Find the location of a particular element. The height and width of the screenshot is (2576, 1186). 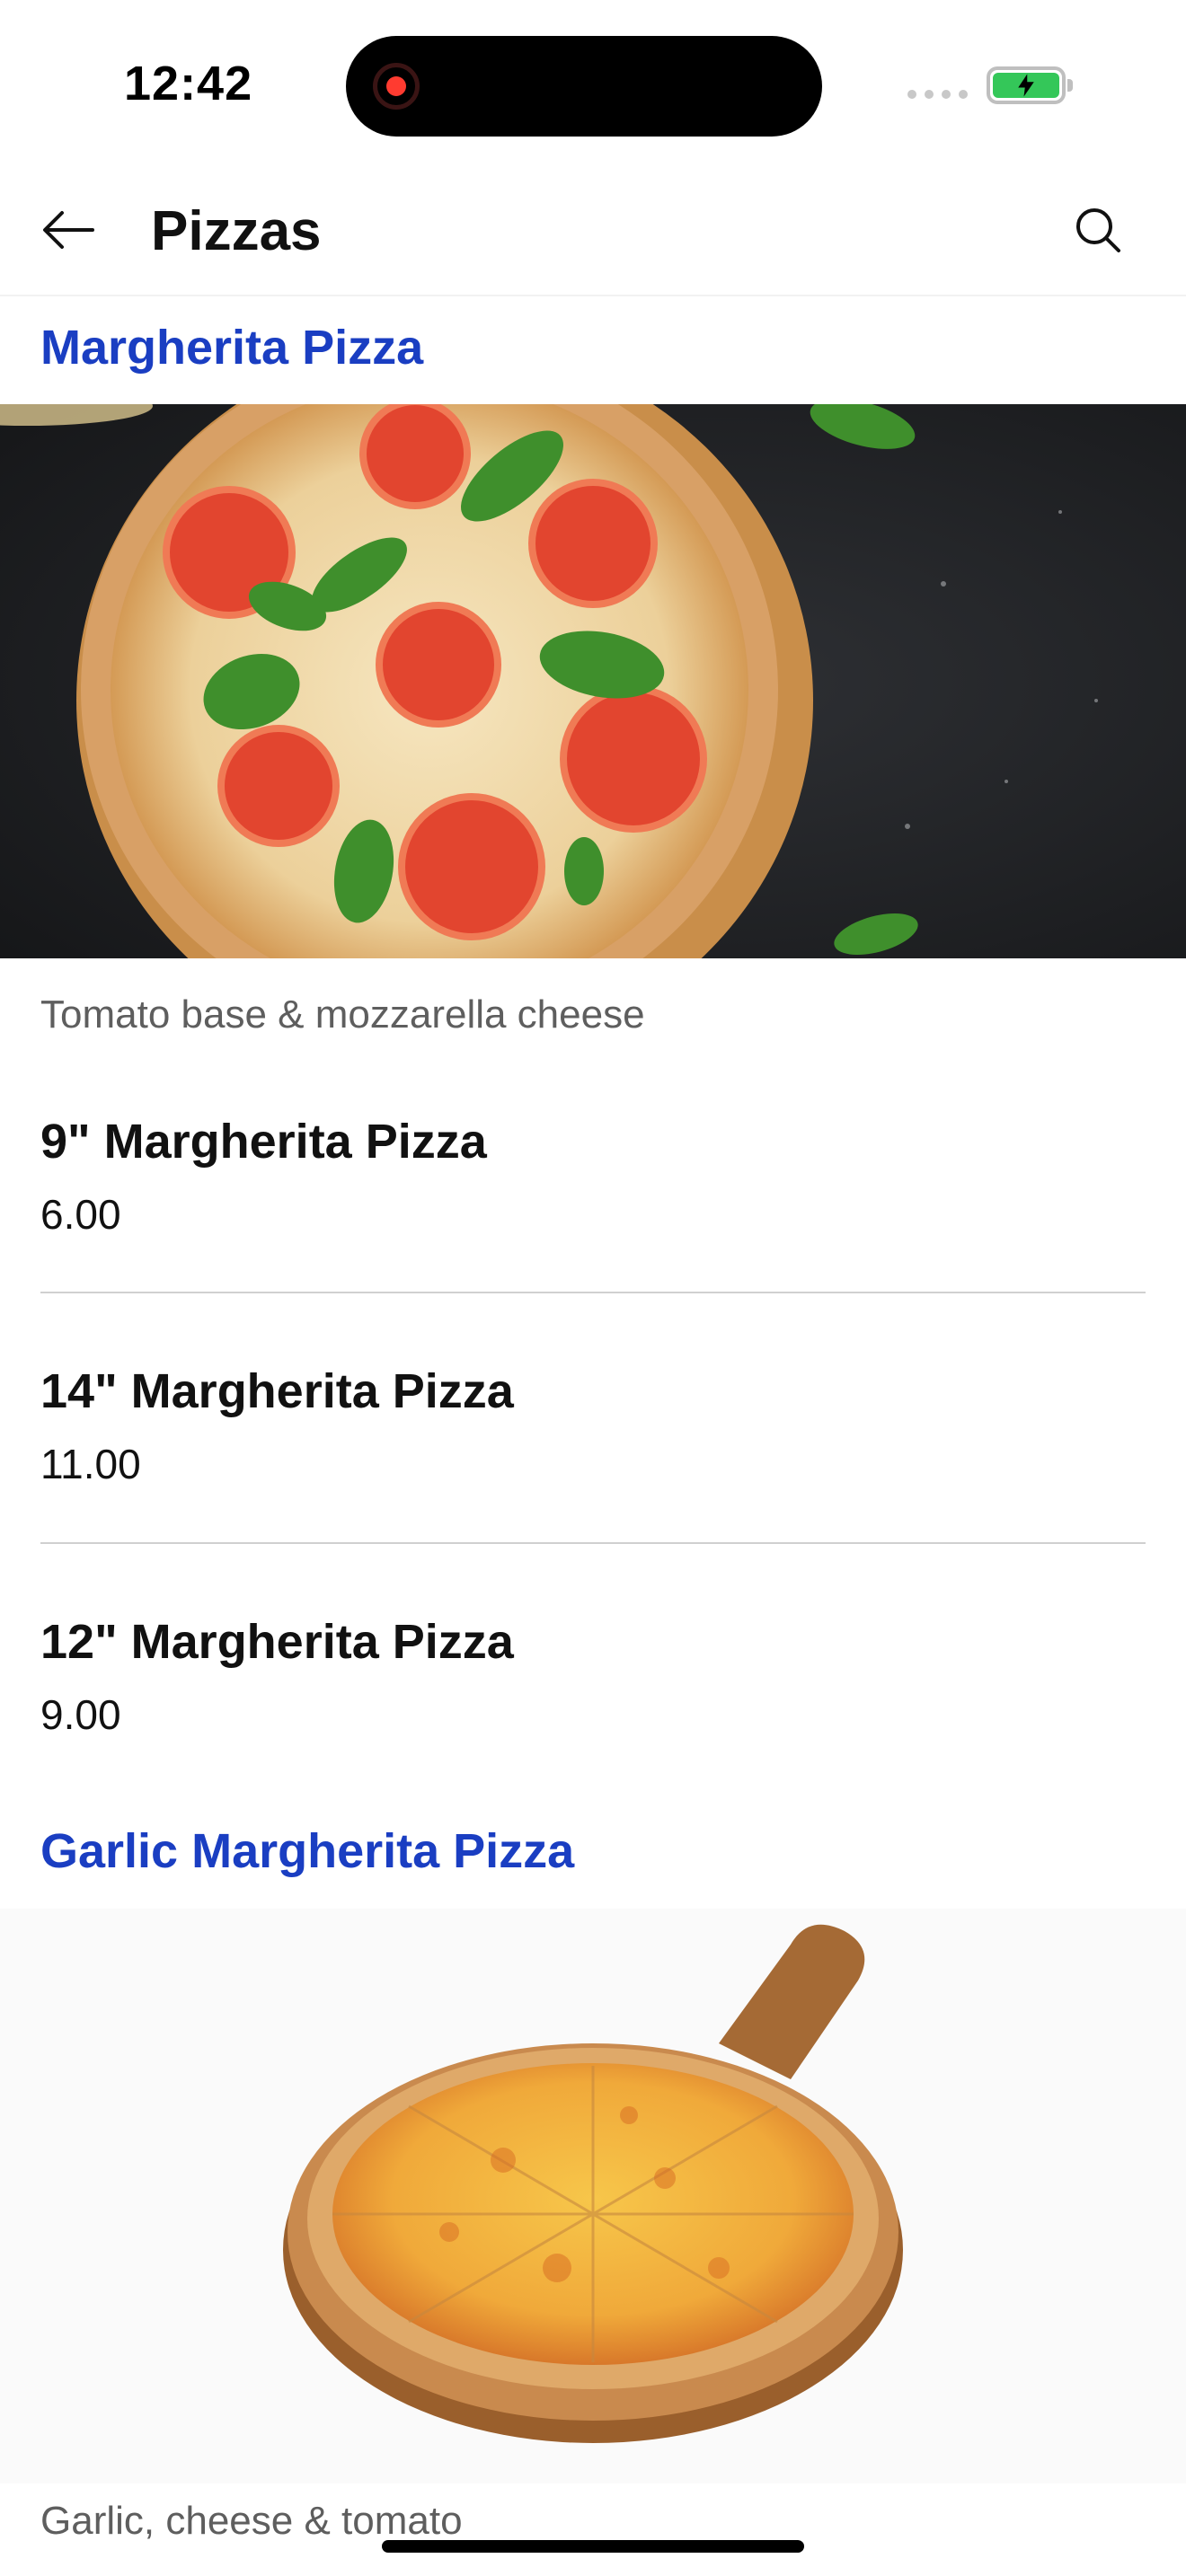

page-title: Pizzas is located at coordinates (236, 231).